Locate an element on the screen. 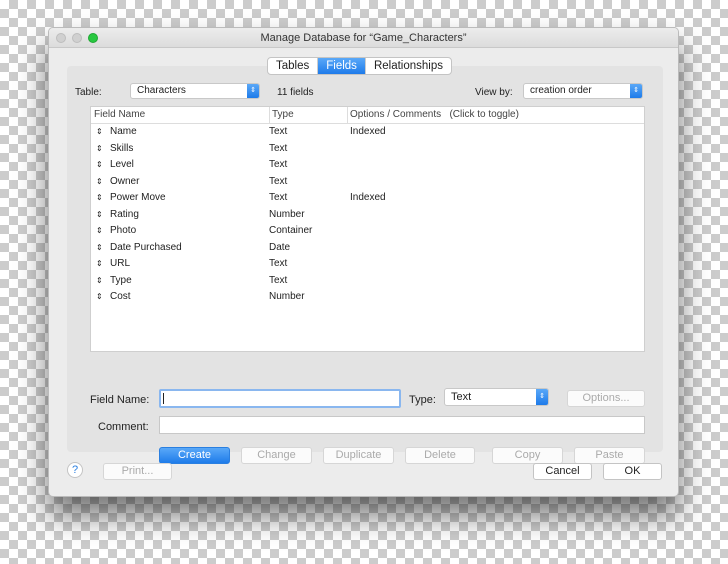  duplicate-button: Duplicate is located at coordinates (358, 455).